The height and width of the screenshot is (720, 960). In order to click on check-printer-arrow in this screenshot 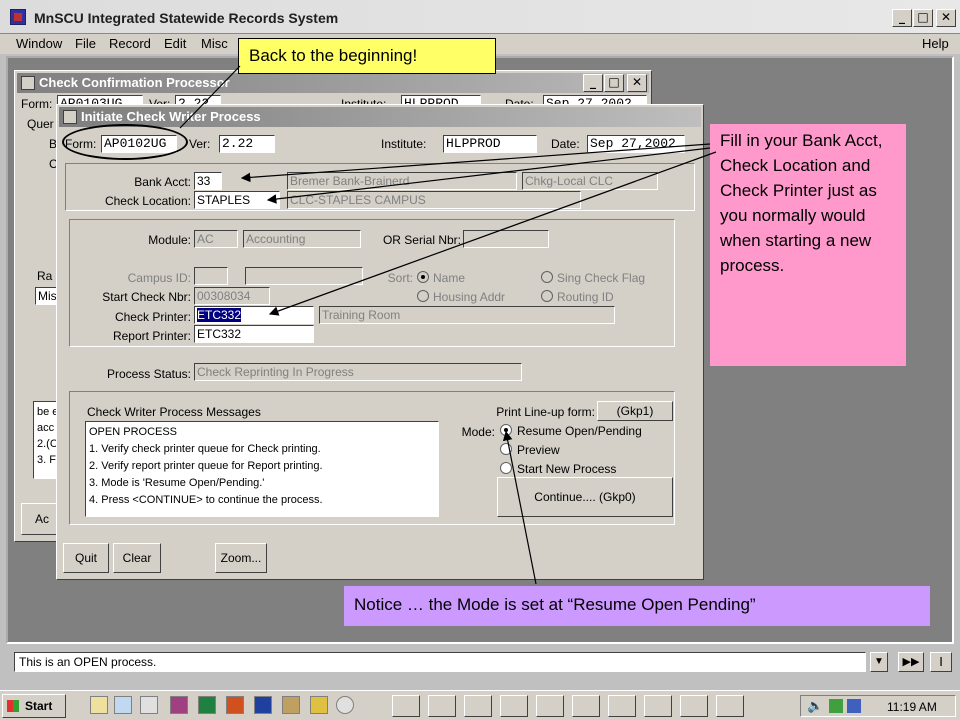, I will do `click(492, 233)`.